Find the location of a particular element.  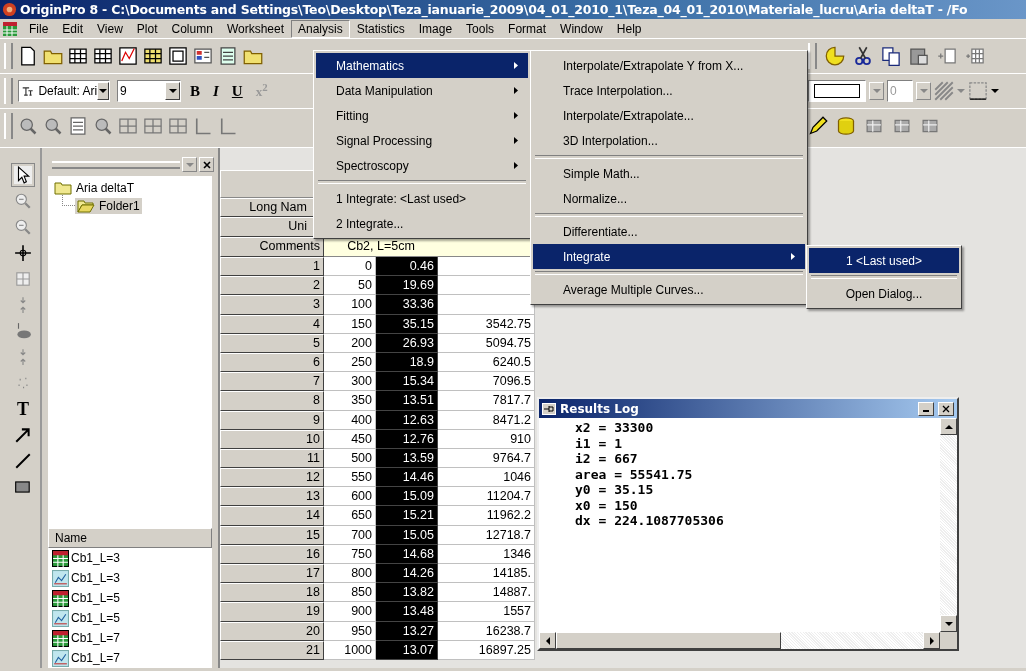

format-button: B is located at coordinates (195, 91).